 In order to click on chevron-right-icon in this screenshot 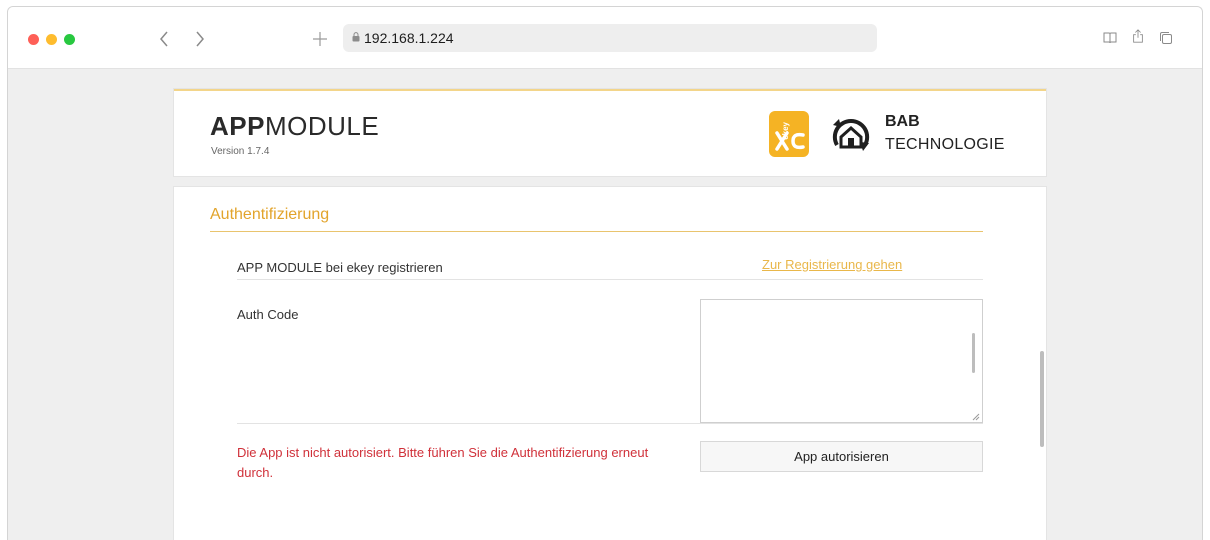, I will do `click(200, 39)`.